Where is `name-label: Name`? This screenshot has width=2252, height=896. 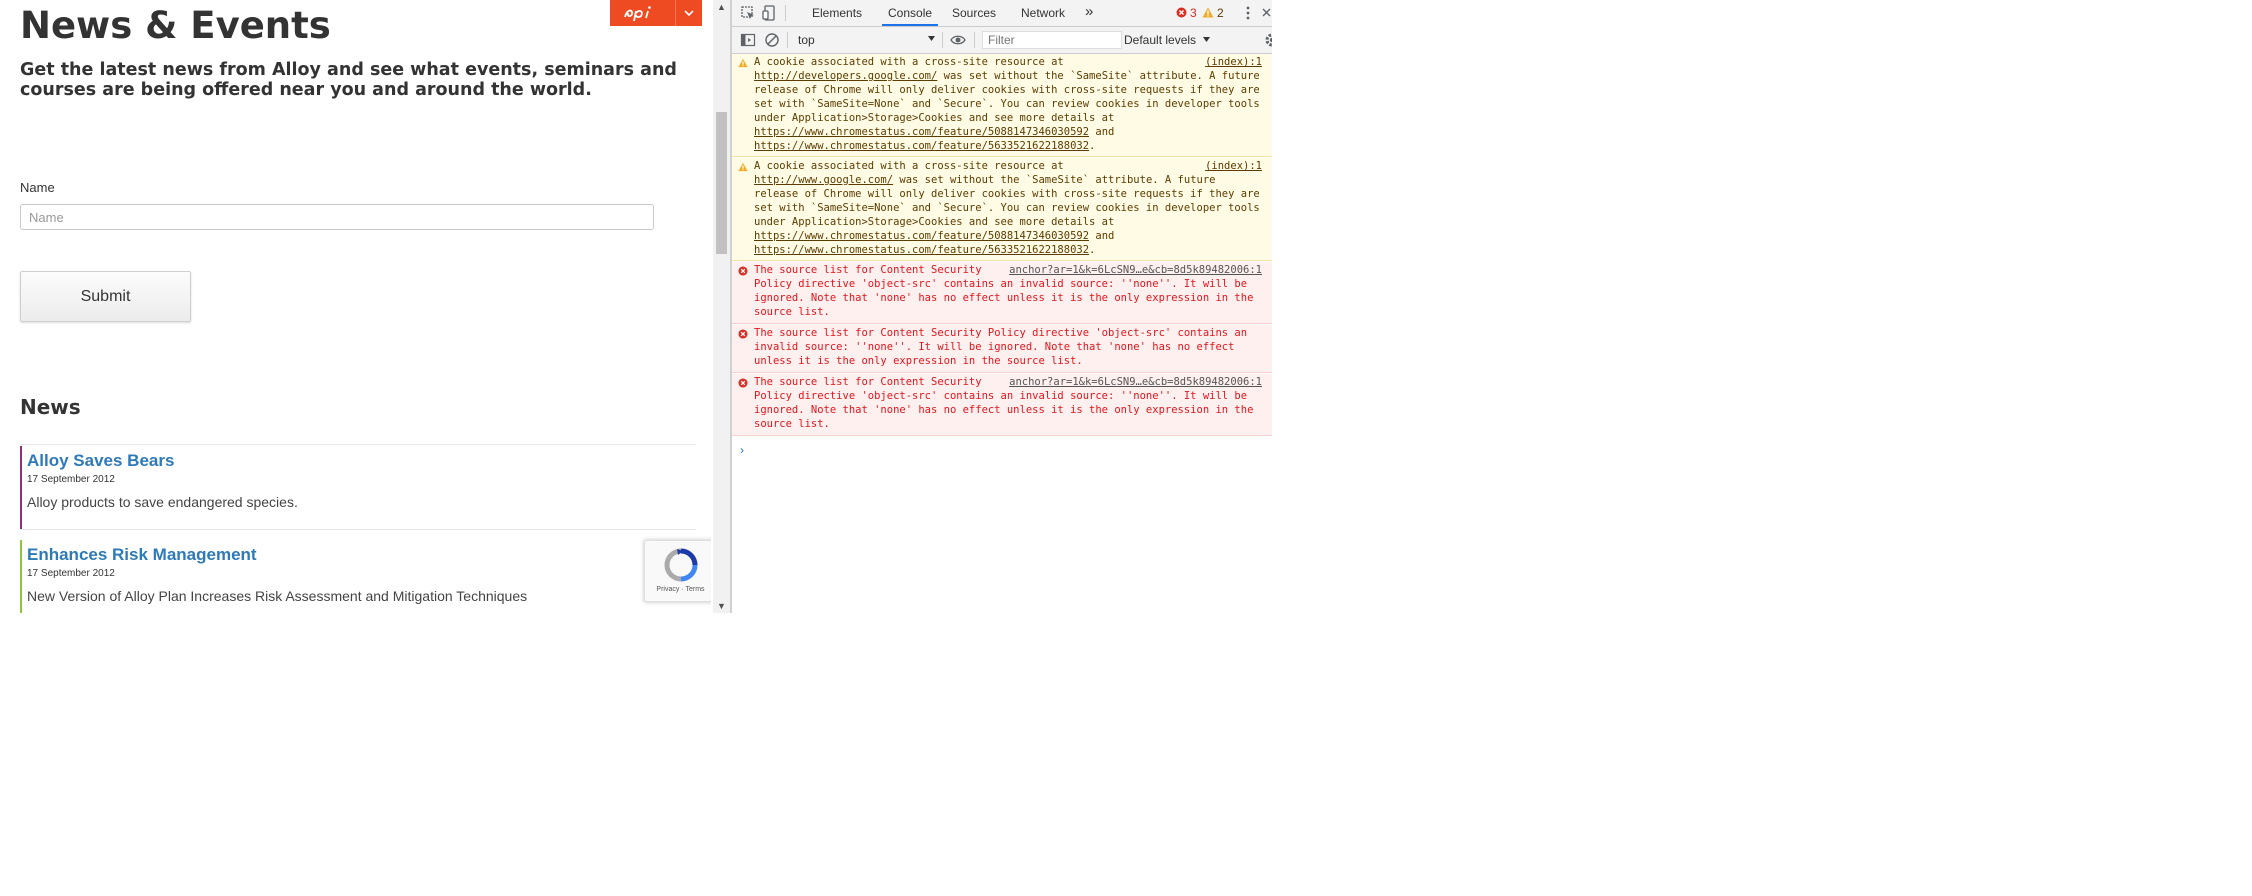
name-label: Name is located at coordinates (37, 187).